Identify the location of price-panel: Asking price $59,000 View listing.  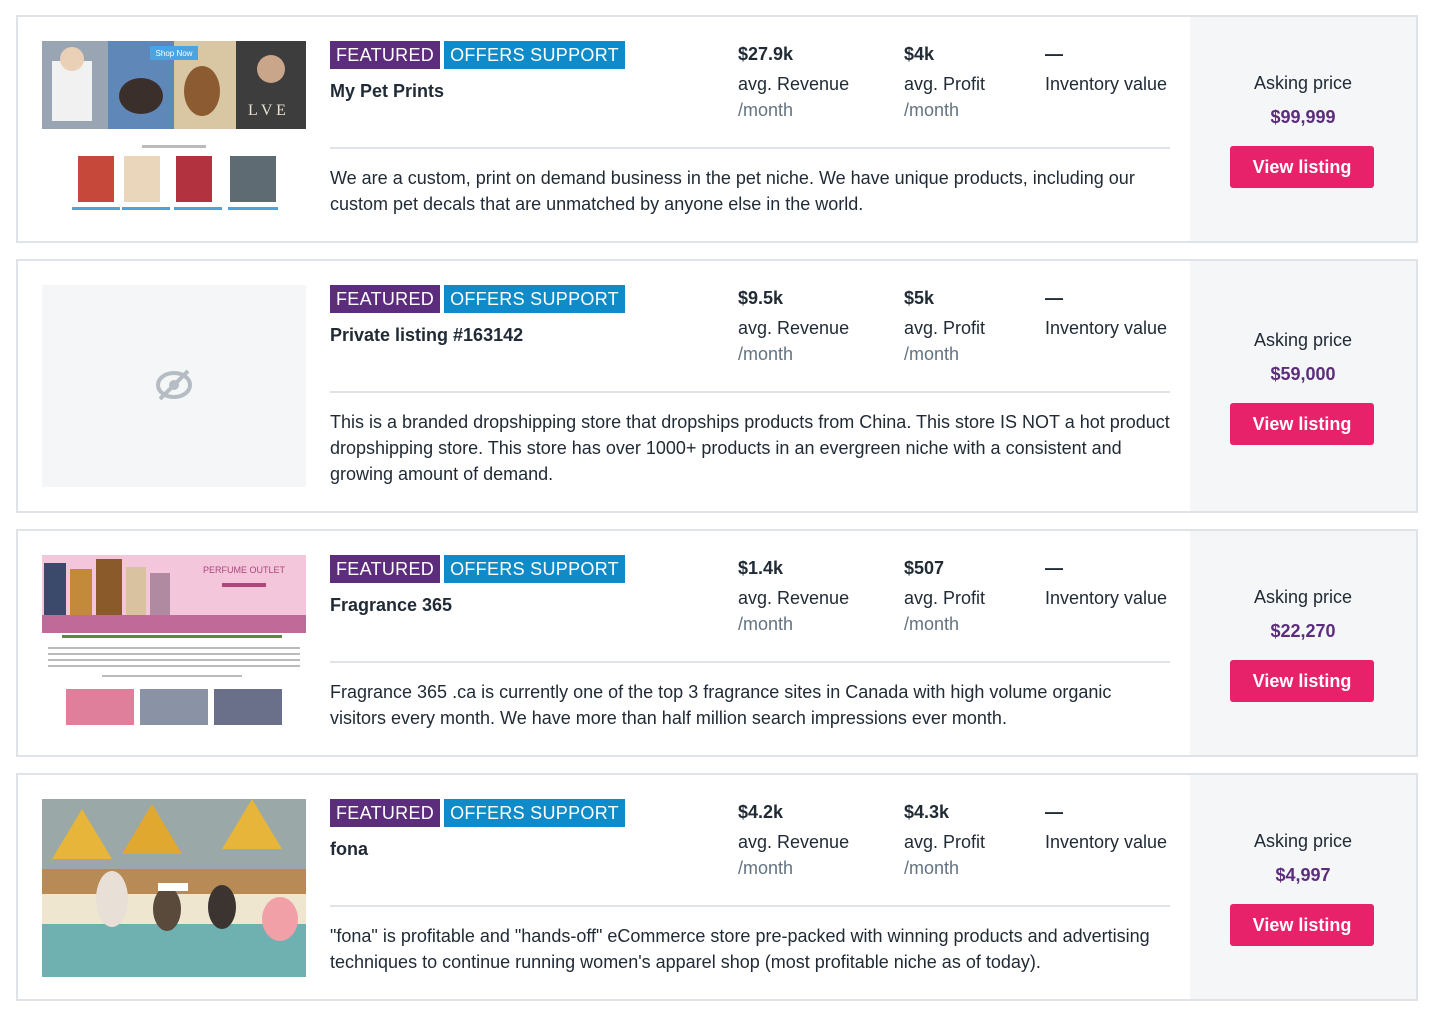
(1303, 386).